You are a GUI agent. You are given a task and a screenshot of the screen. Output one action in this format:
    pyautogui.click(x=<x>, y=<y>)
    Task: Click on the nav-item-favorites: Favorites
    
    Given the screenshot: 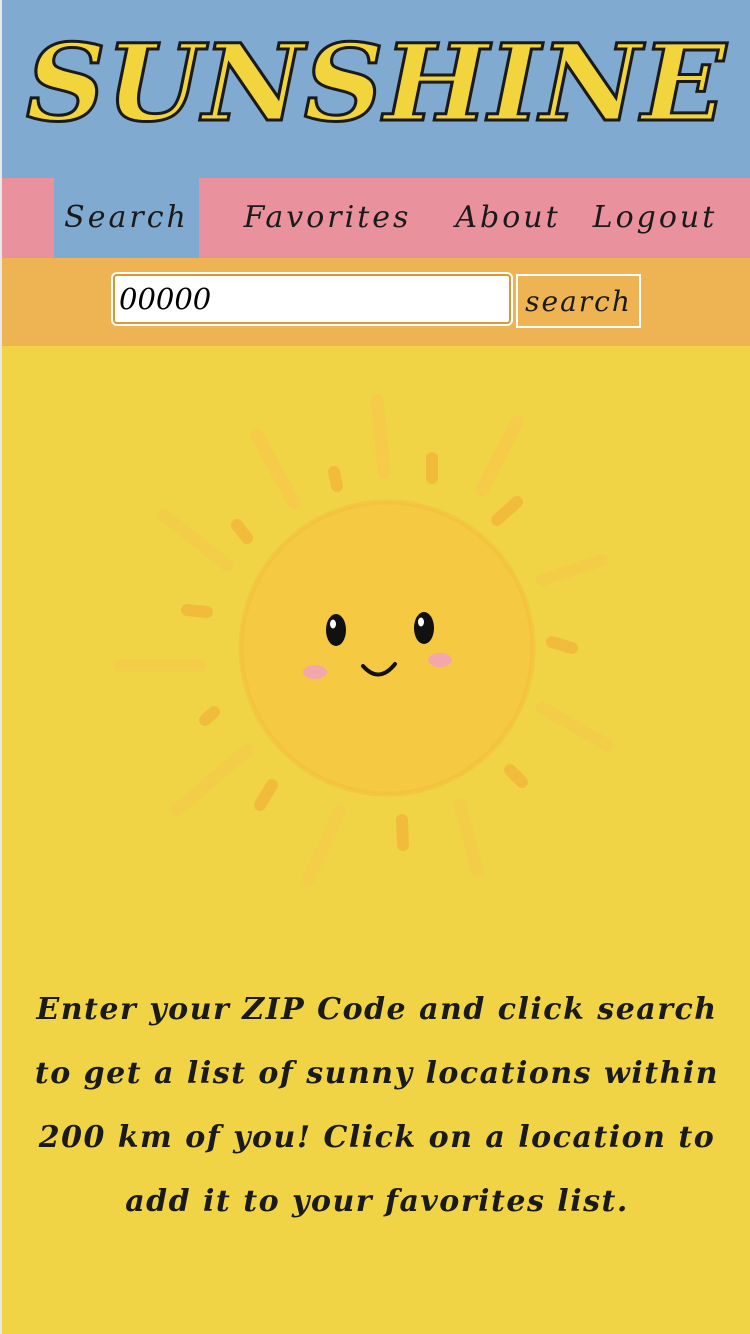 What is the action you would take?
    pyautogui.click(x=327, y=218)
    